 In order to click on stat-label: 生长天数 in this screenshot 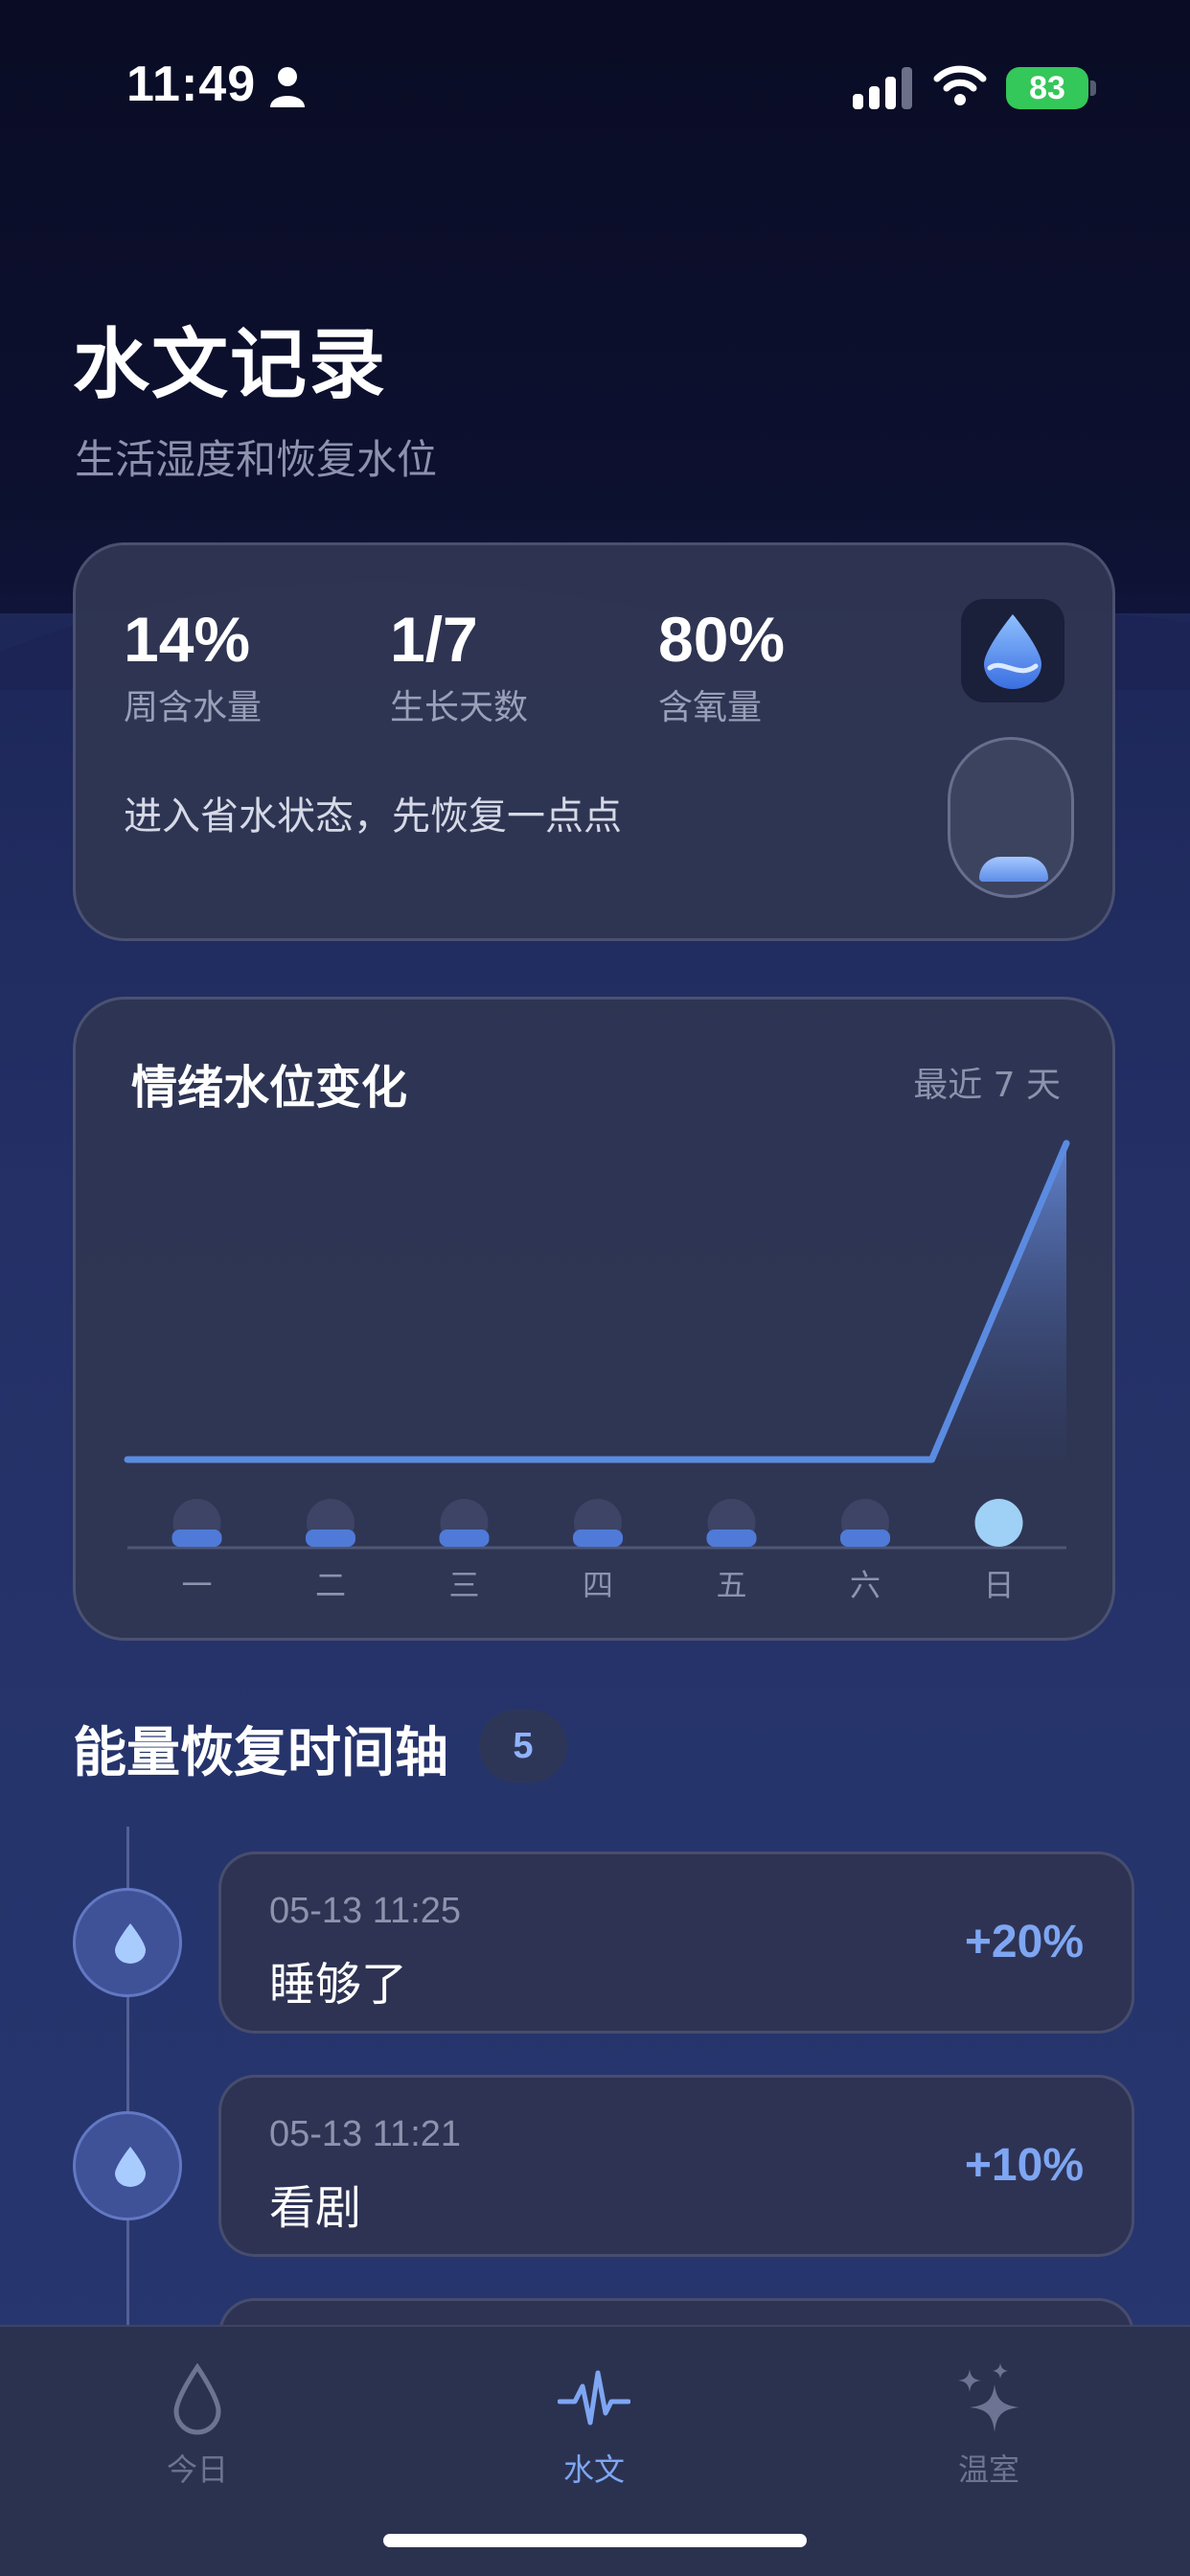, I will do `click(460, 707)`.